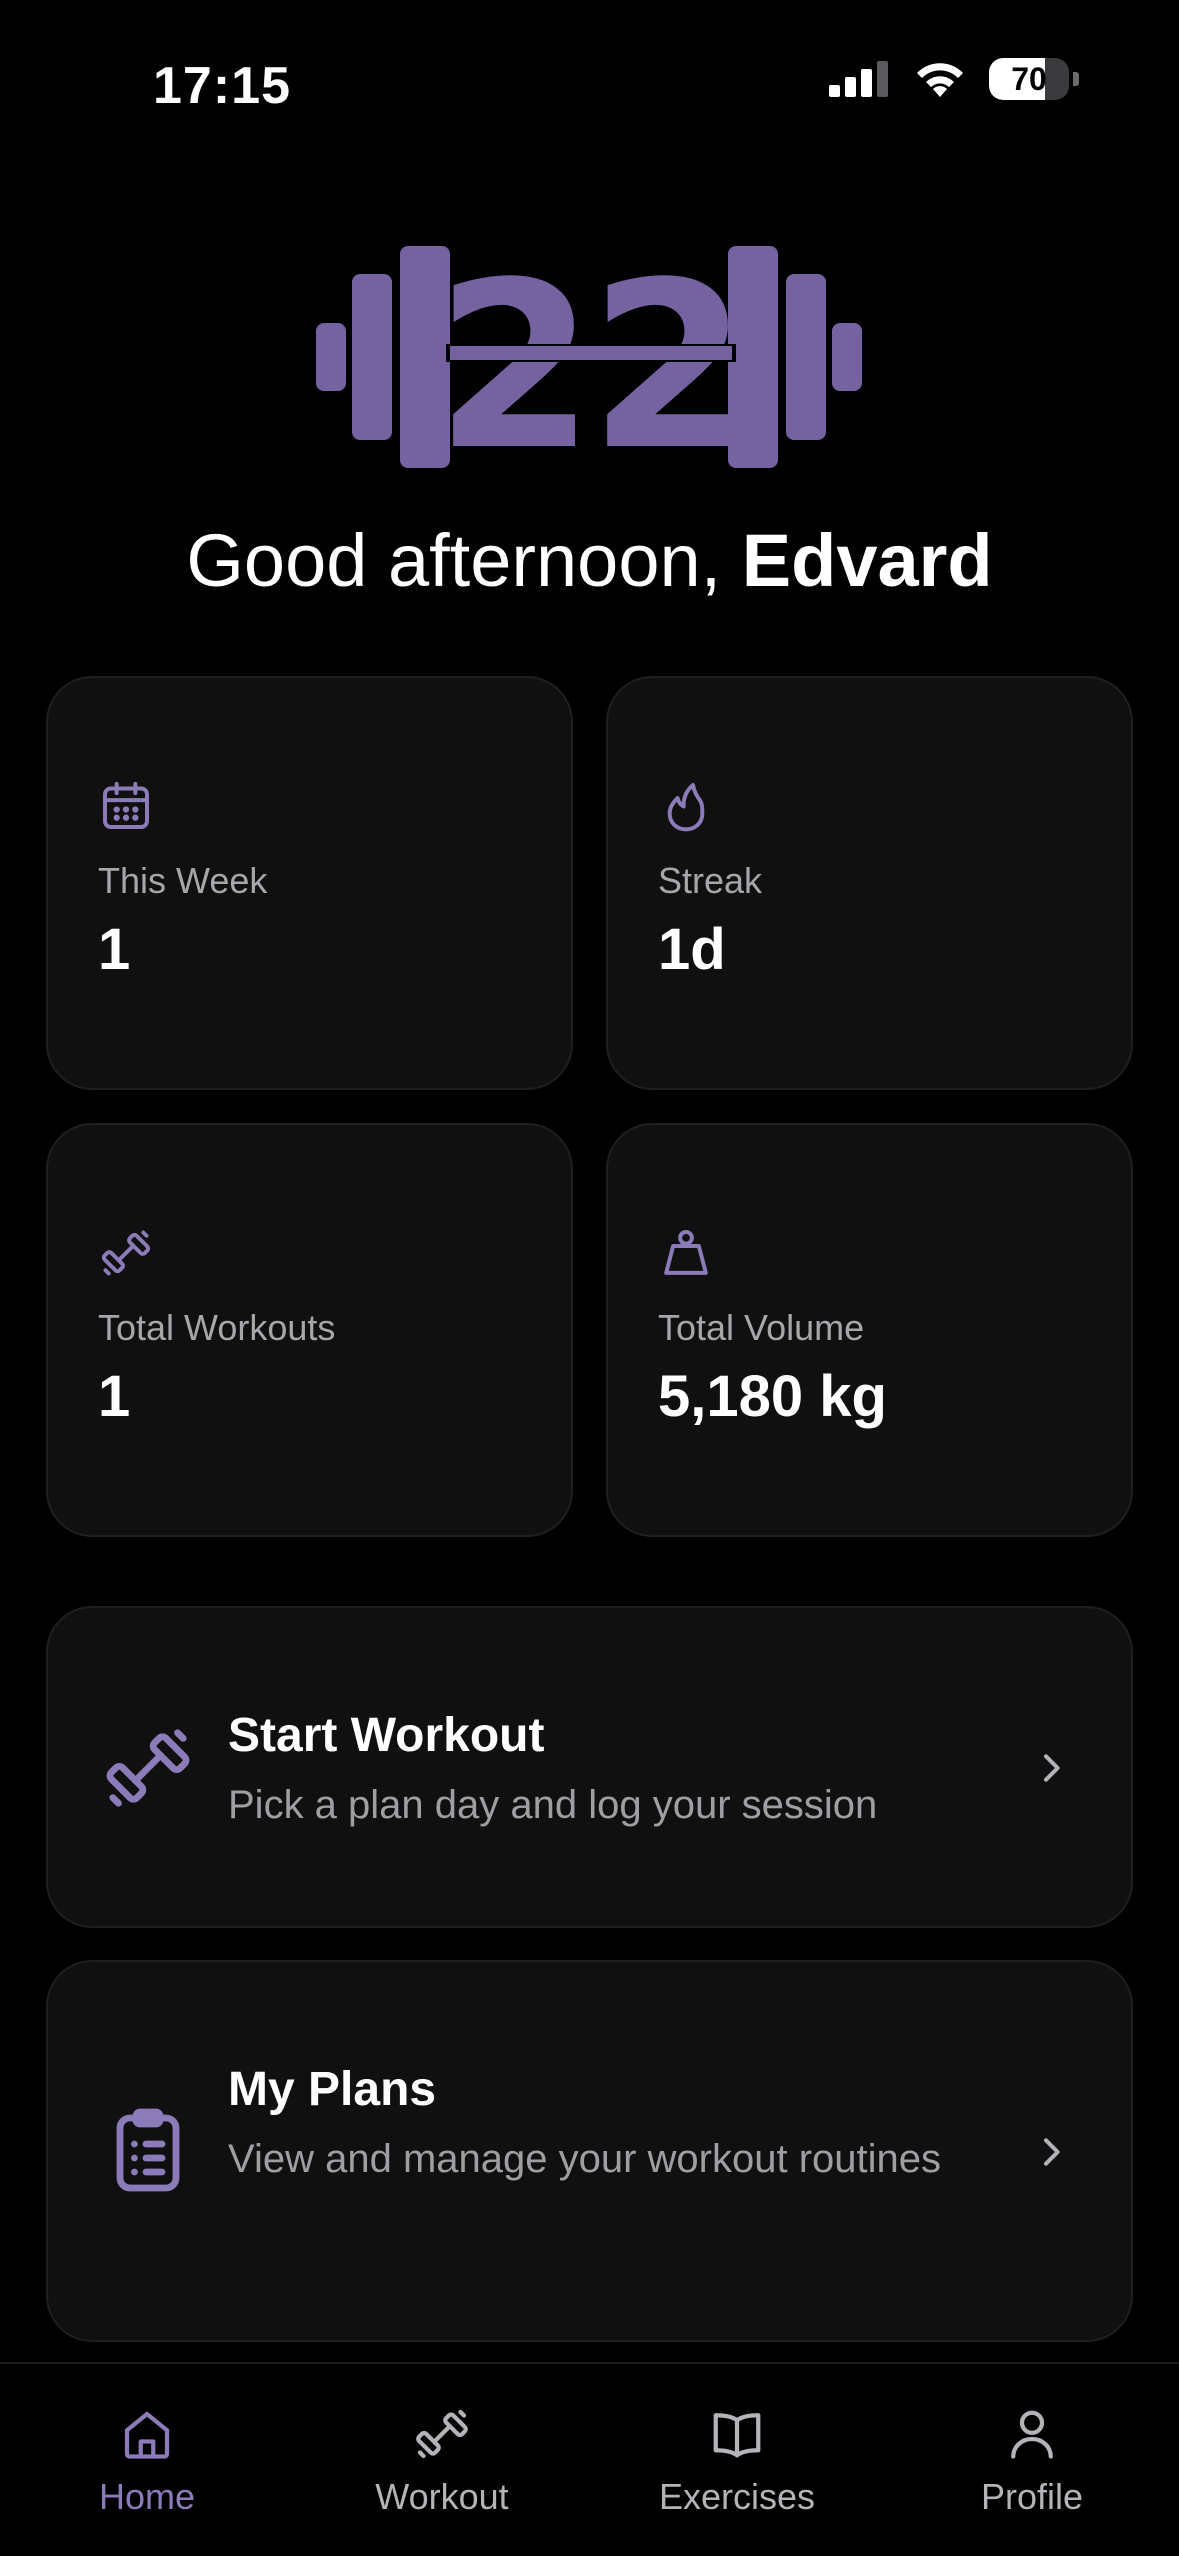 Image resolution: width=1179 pixels, height=2556 pixels. Describe the element at coordinates (309, 883) in the screenshot. I see `stat-card-this-week: This Week 1` at that location.